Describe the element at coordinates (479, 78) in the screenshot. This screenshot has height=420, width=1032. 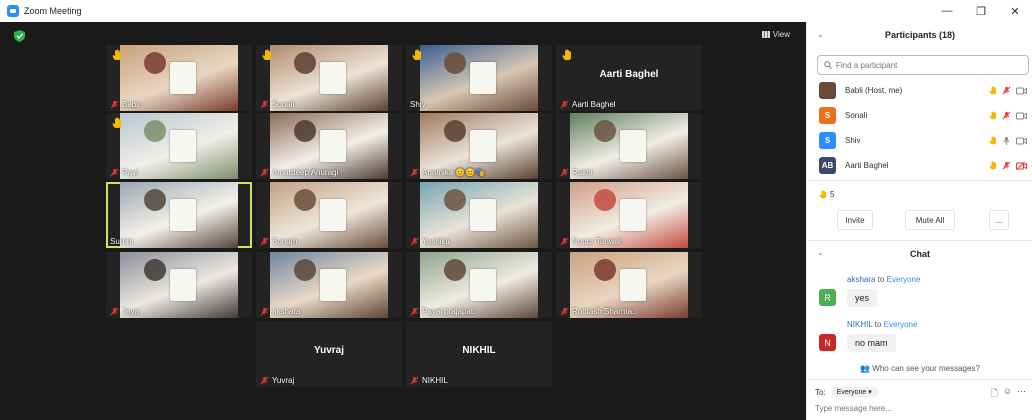
I see `participant-video-tile: Shiv` at that location.